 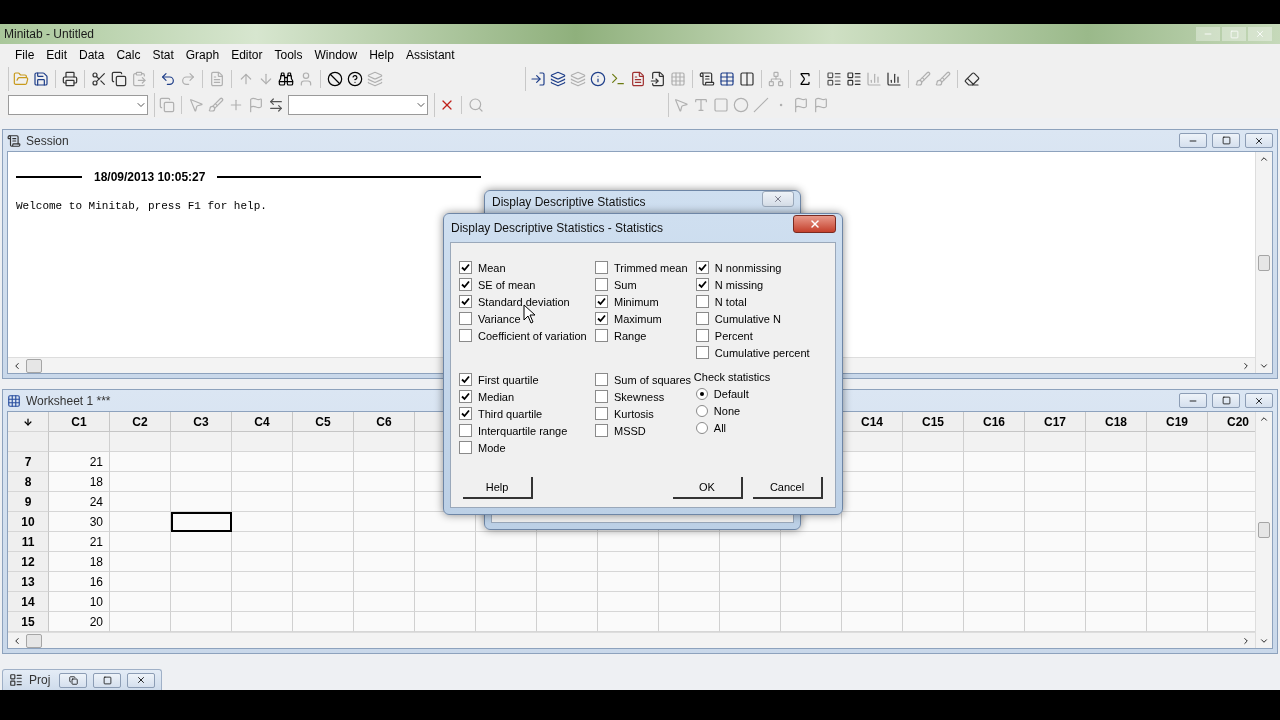 I want to click on arrow-down-icon, so click(x=28, y=421).